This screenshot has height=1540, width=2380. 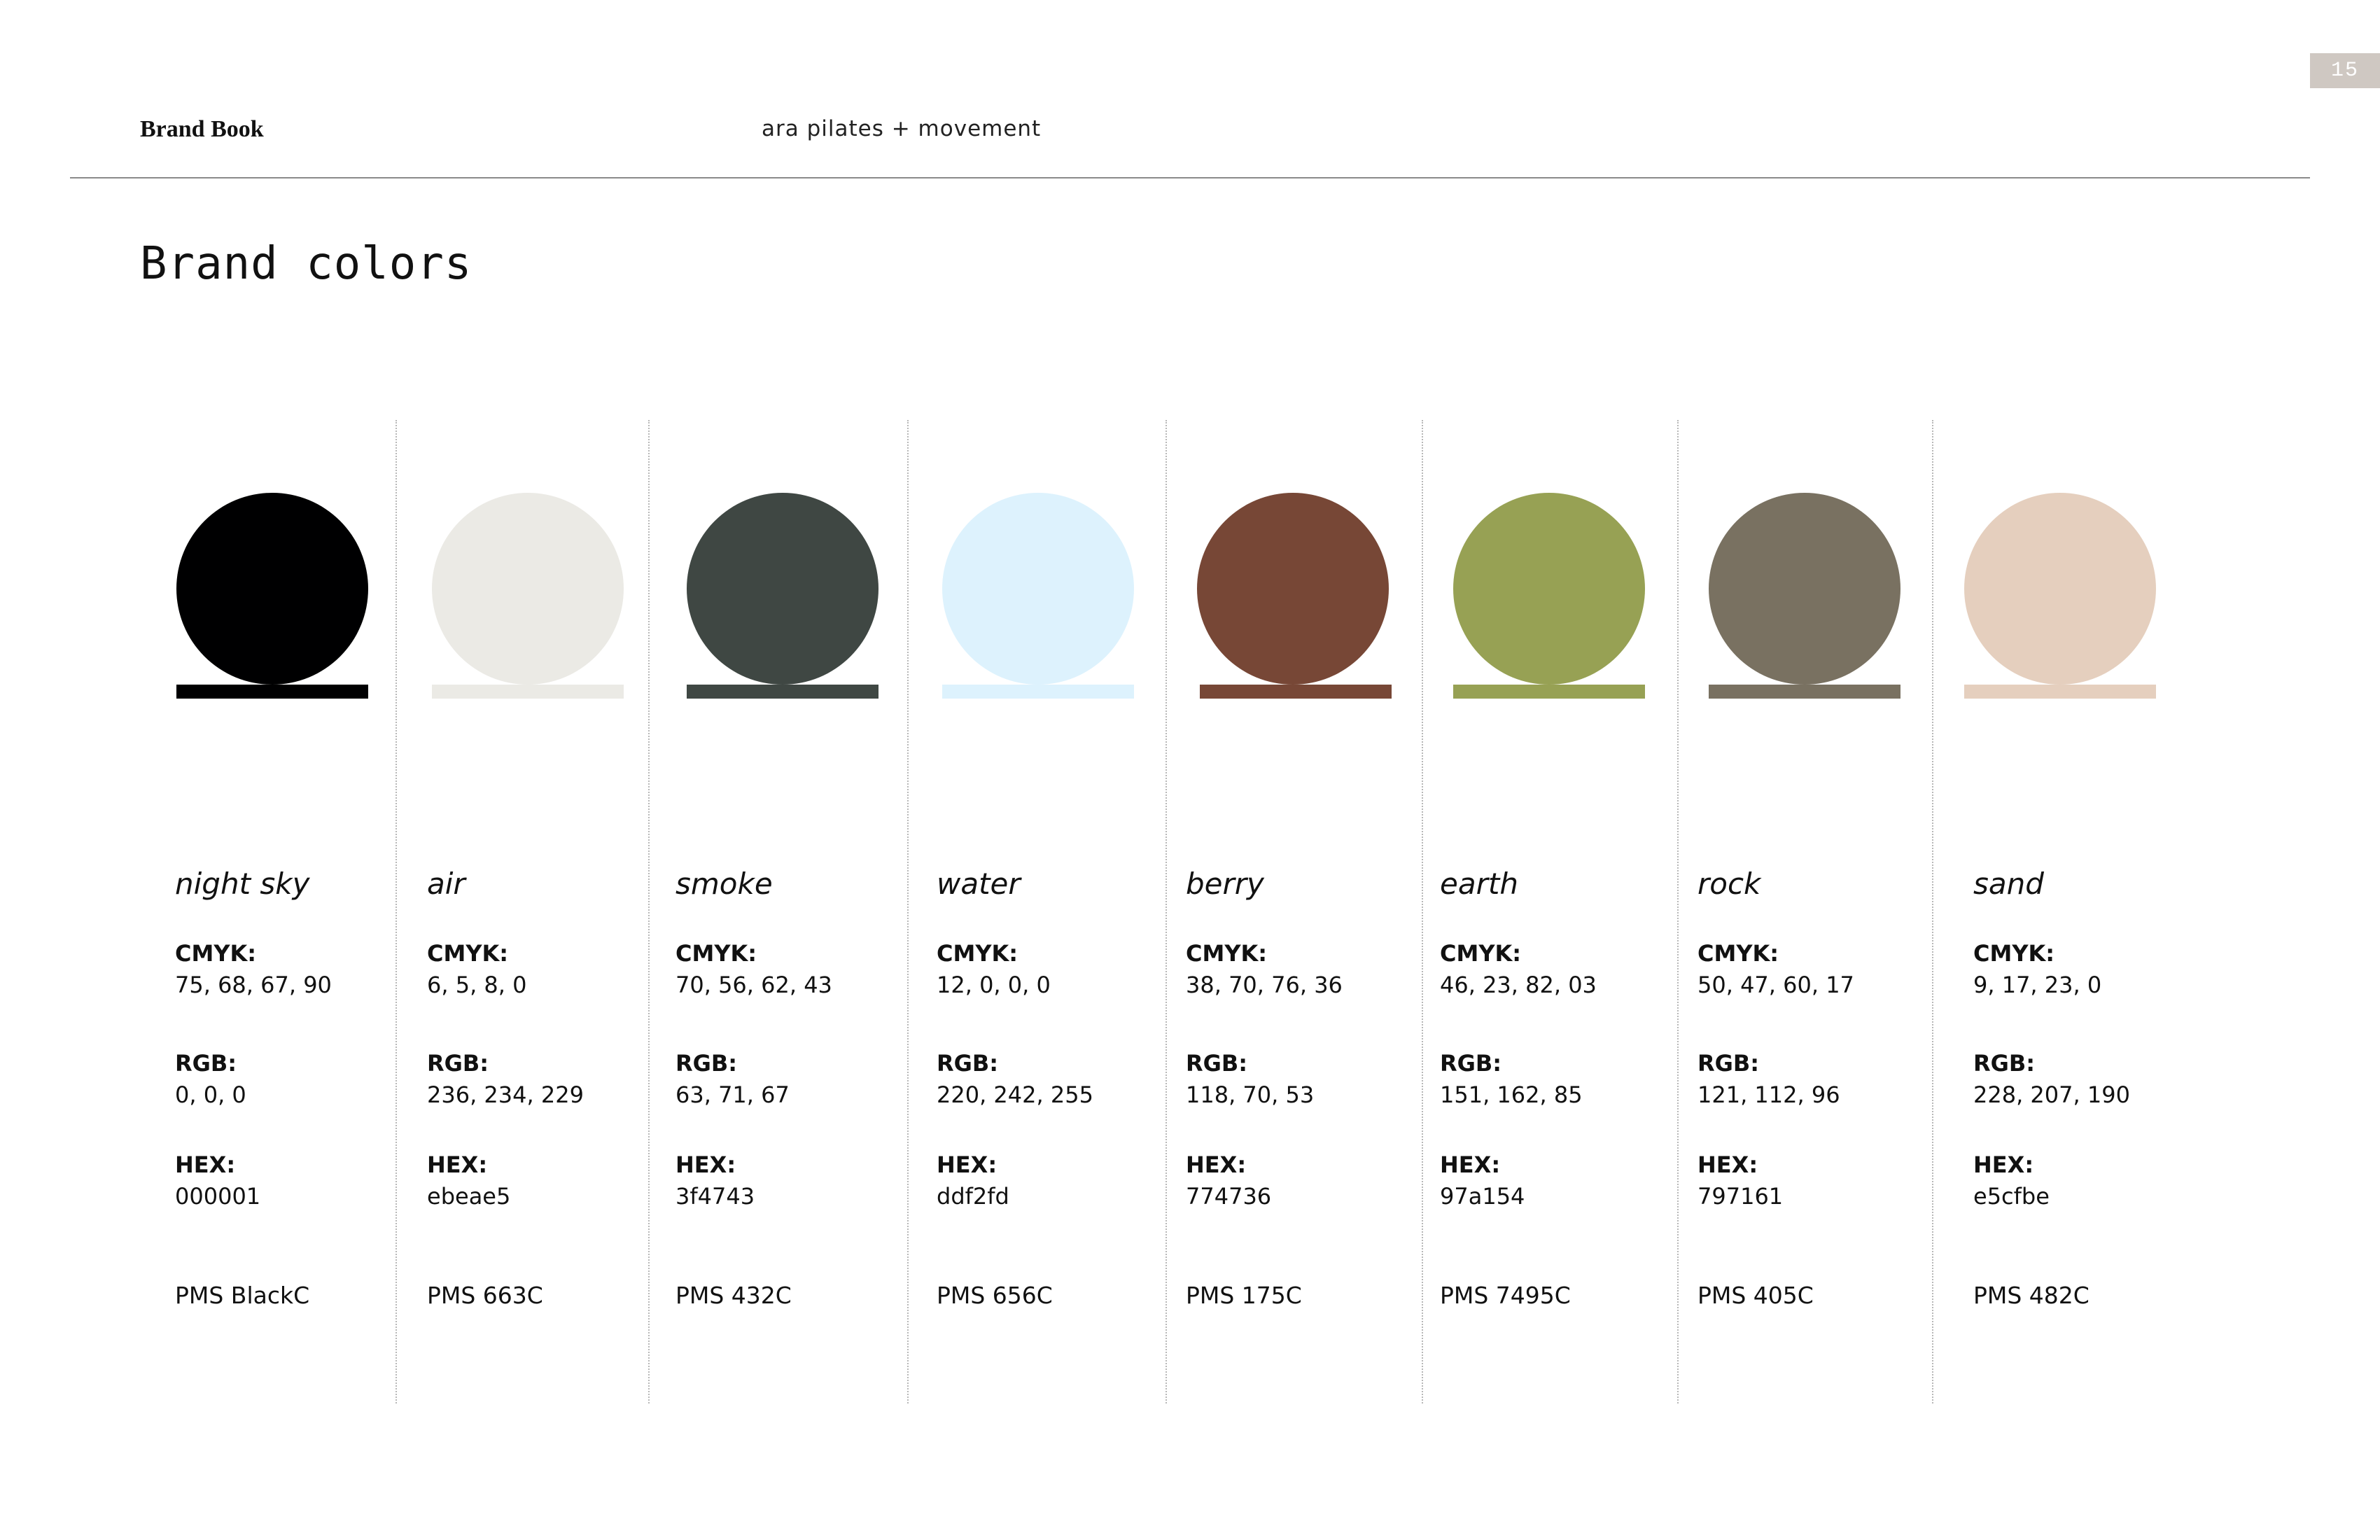 I want to click on cmyk-value: 50, 47, 60, 17, so click(x=1776, y=985).